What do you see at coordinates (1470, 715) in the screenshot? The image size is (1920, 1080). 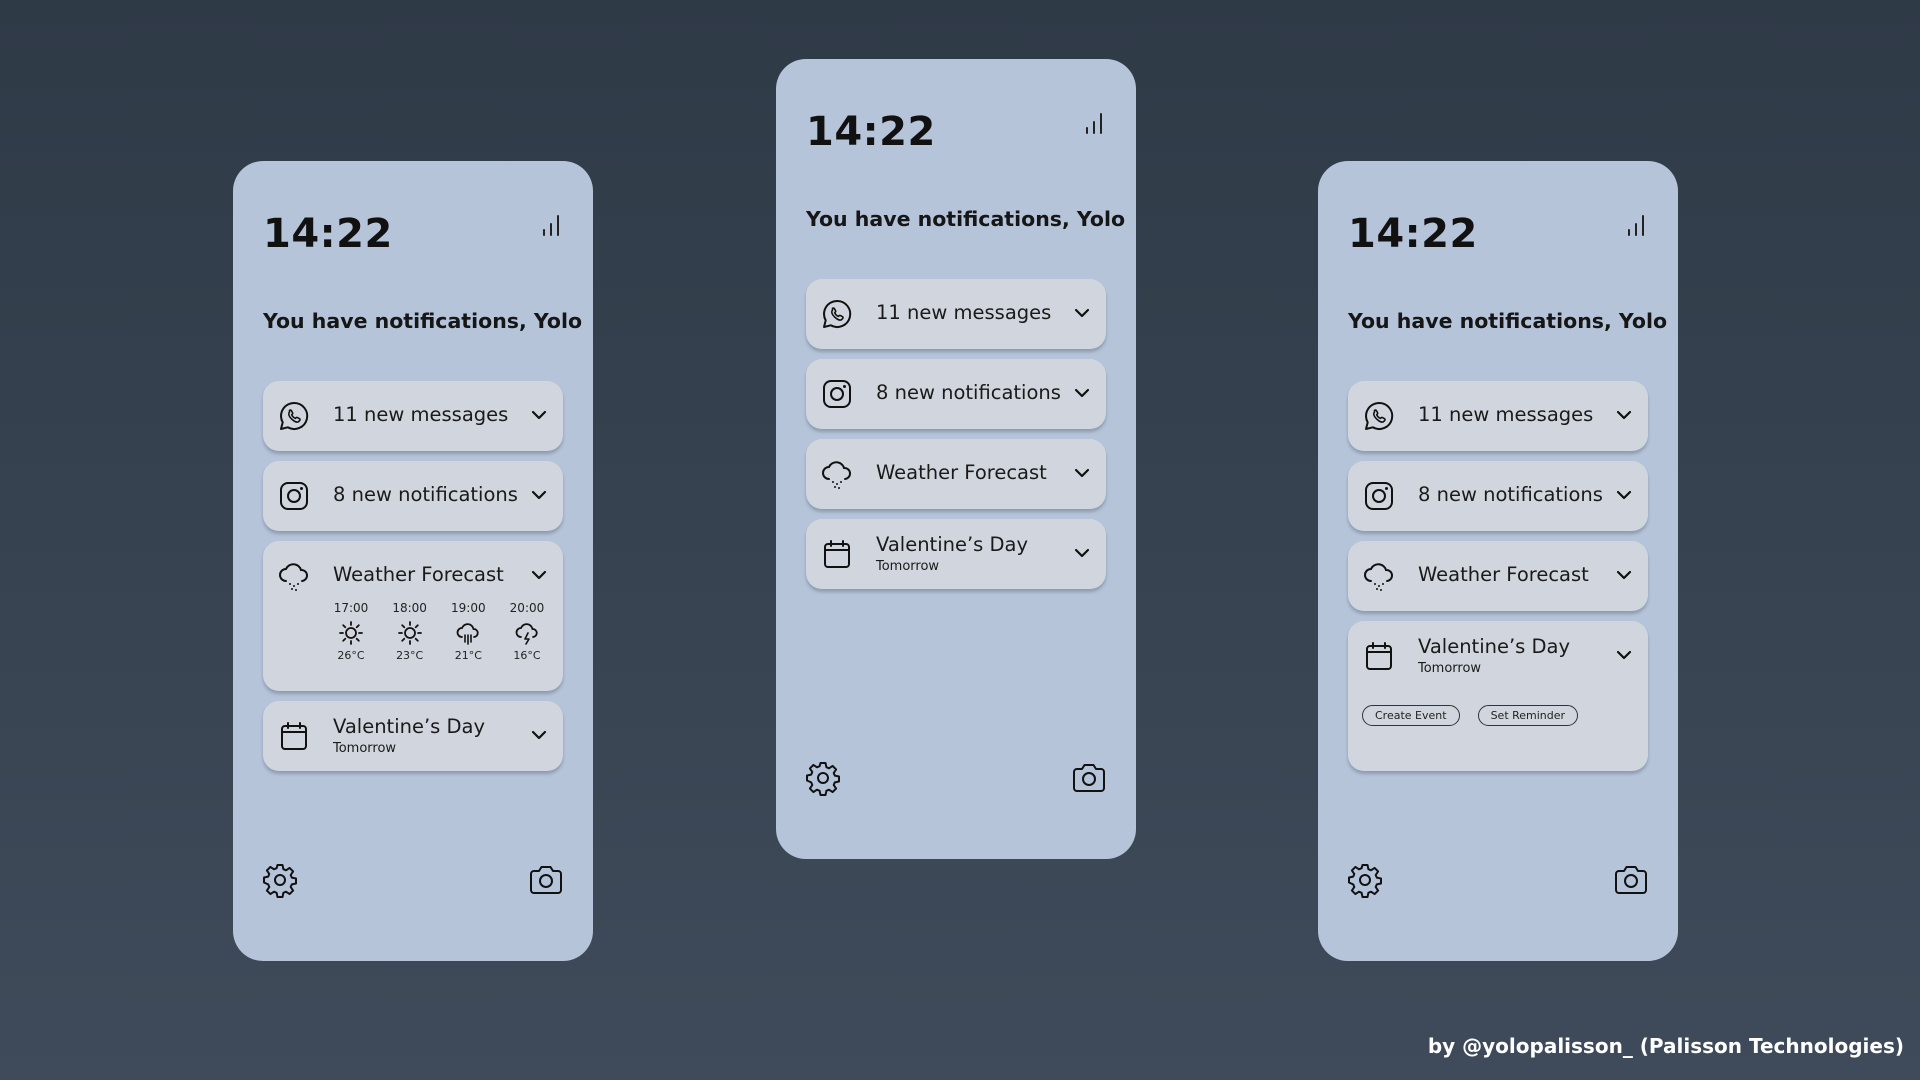 I see `event-actions: Create Event Set Reminder` at bounding box center [1470, 715].